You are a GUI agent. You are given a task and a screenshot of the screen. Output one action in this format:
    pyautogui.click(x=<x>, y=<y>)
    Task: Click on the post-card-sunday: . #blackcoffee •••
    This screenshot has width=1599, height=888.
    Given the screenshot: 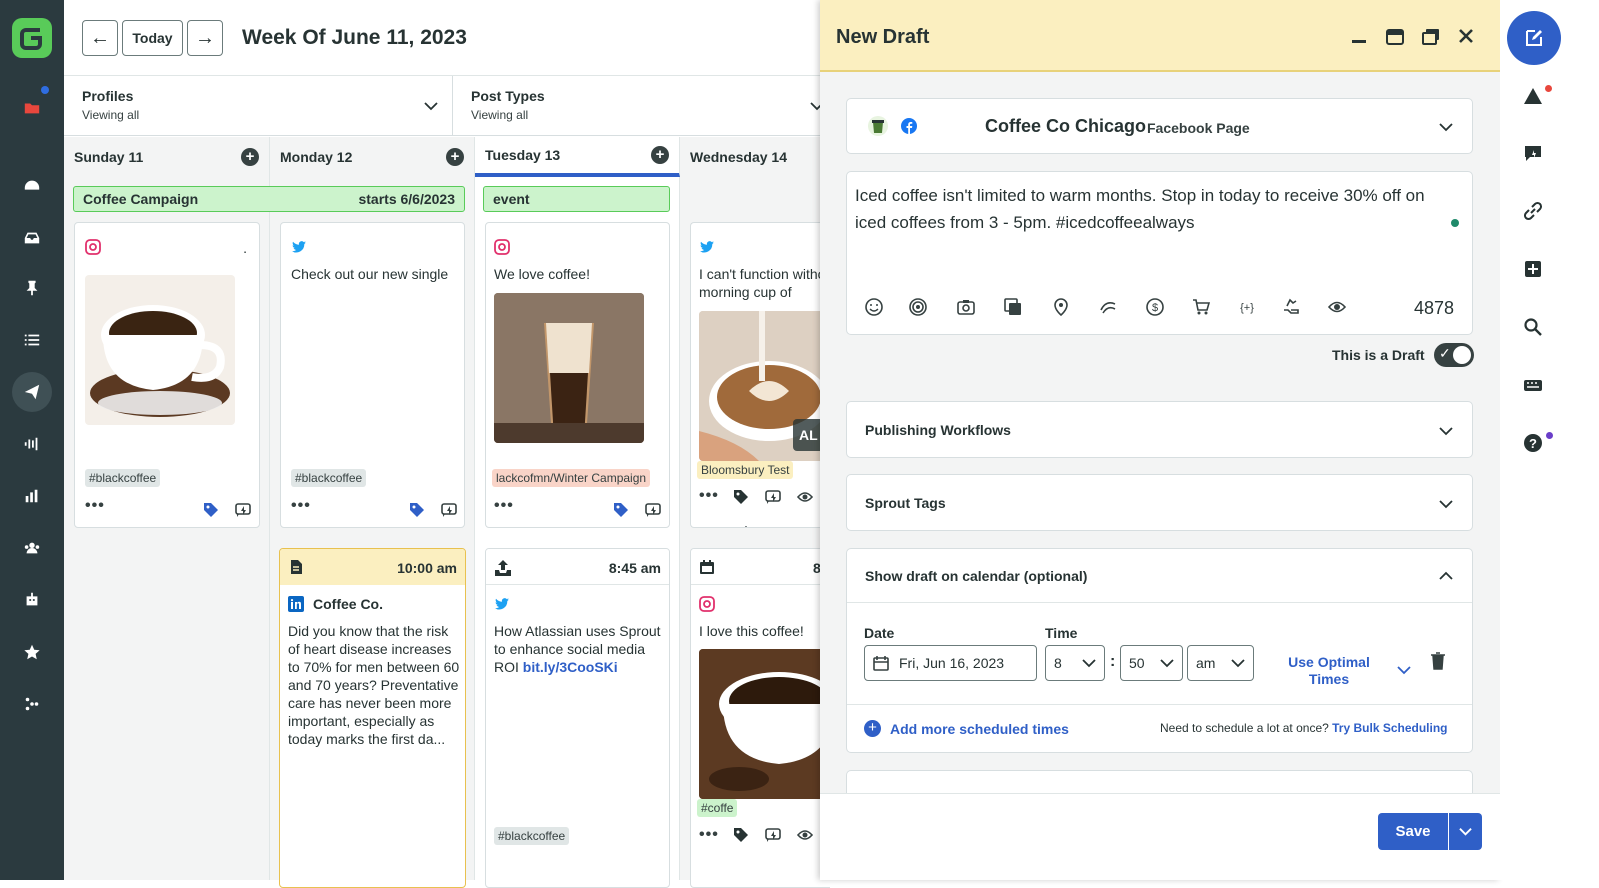 What is the action you would take?
    pyautogui.click(x=167, y=375)
    